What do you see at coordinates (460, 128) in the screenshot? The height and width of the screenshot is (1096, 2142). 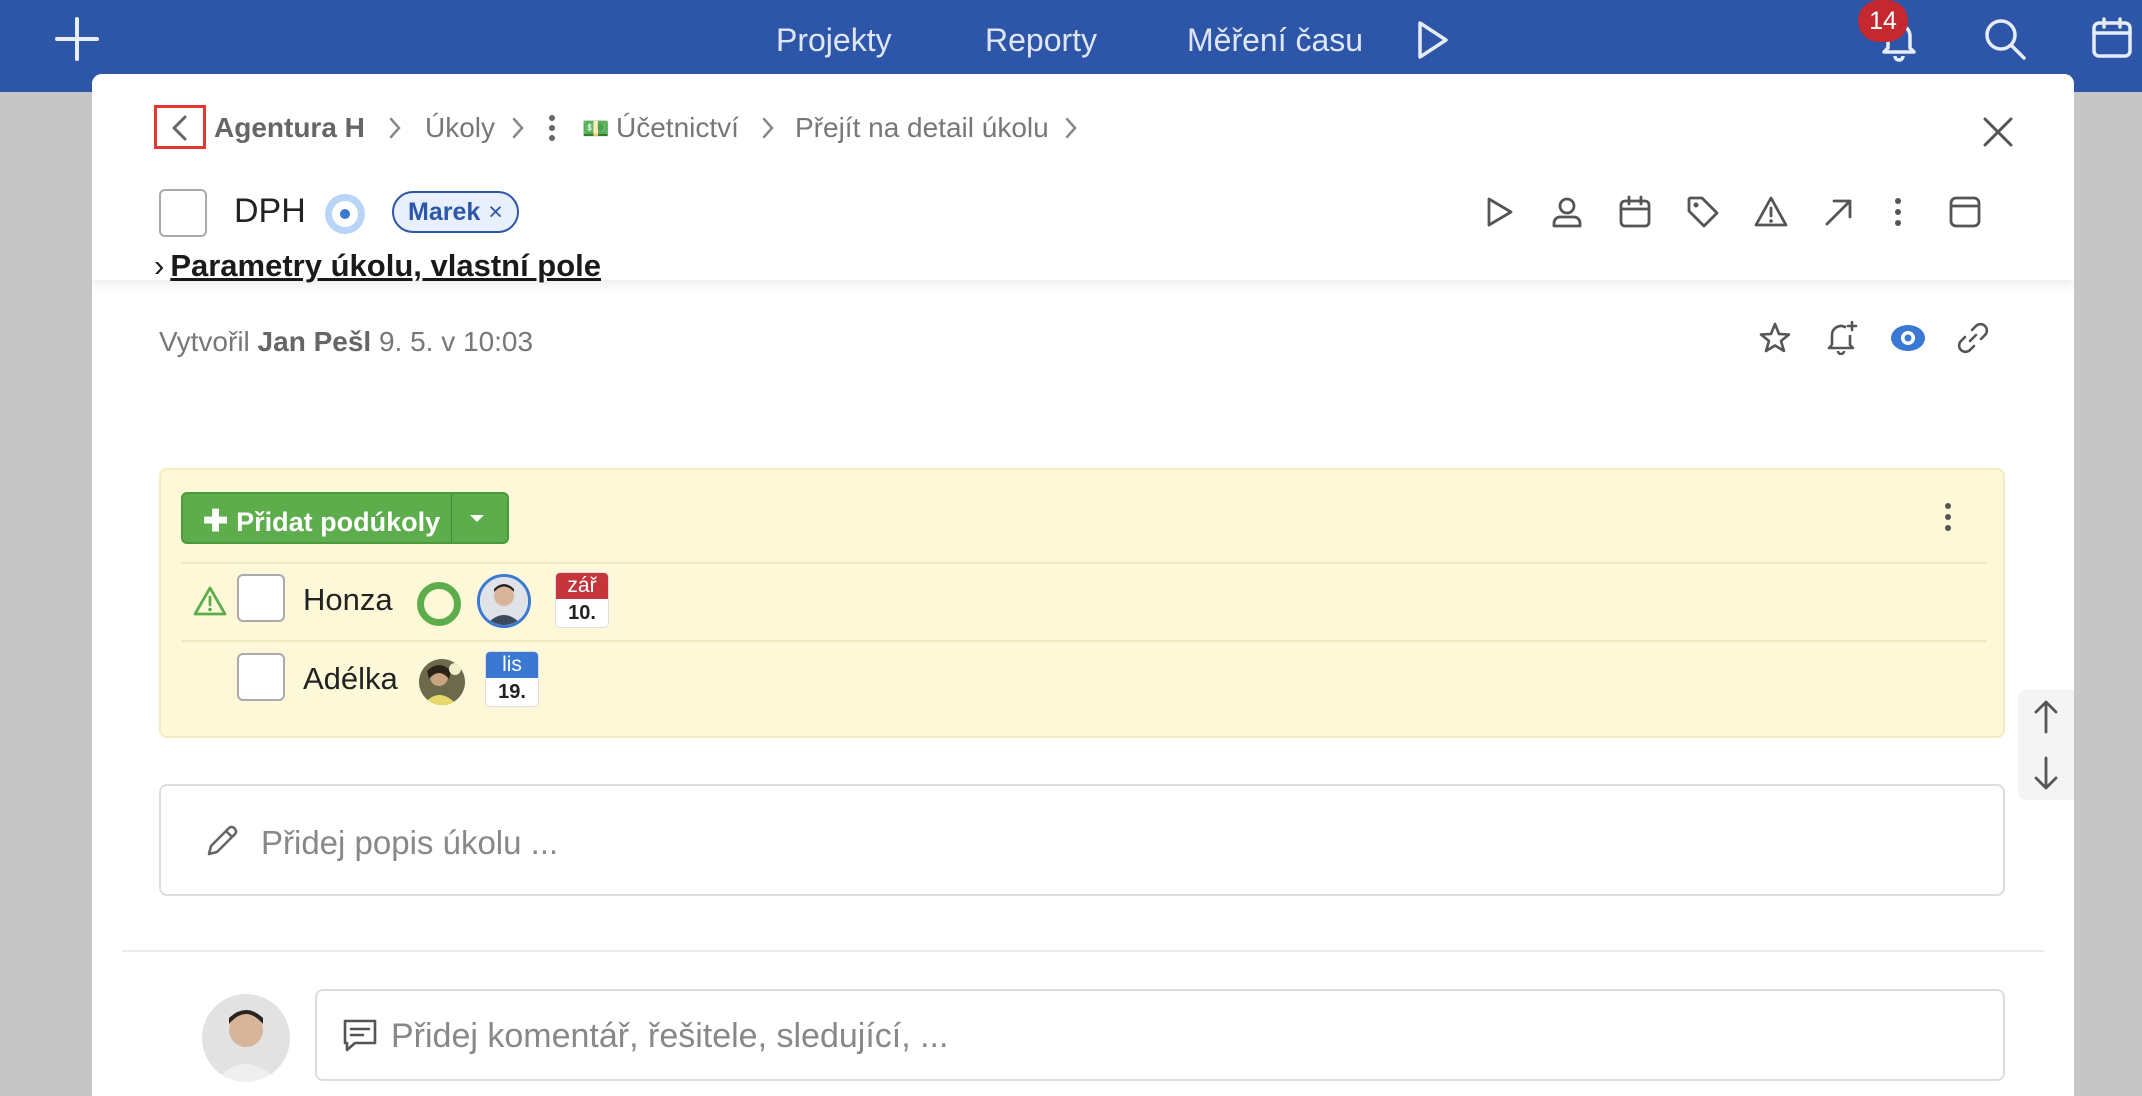 I see `breadcrumb-tasks: Úkoly` at bounding box center [460, 128].